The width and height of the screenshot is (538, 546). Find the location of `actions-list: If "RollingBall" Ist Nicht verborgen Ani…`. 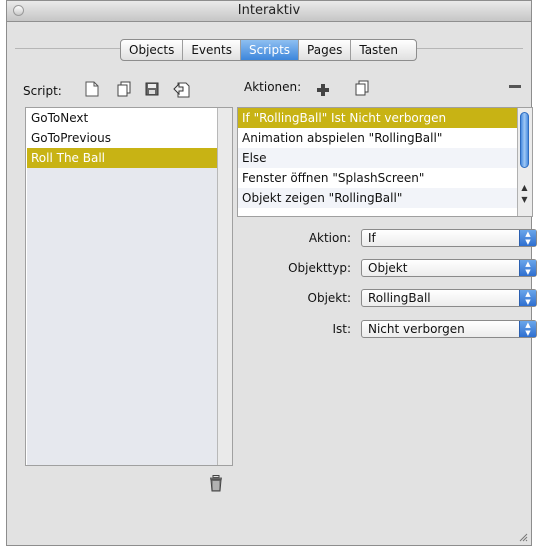

actions-list: If "RollingBall" Ist Nicht verborgen Ani… is located at coordinates (385, 162).